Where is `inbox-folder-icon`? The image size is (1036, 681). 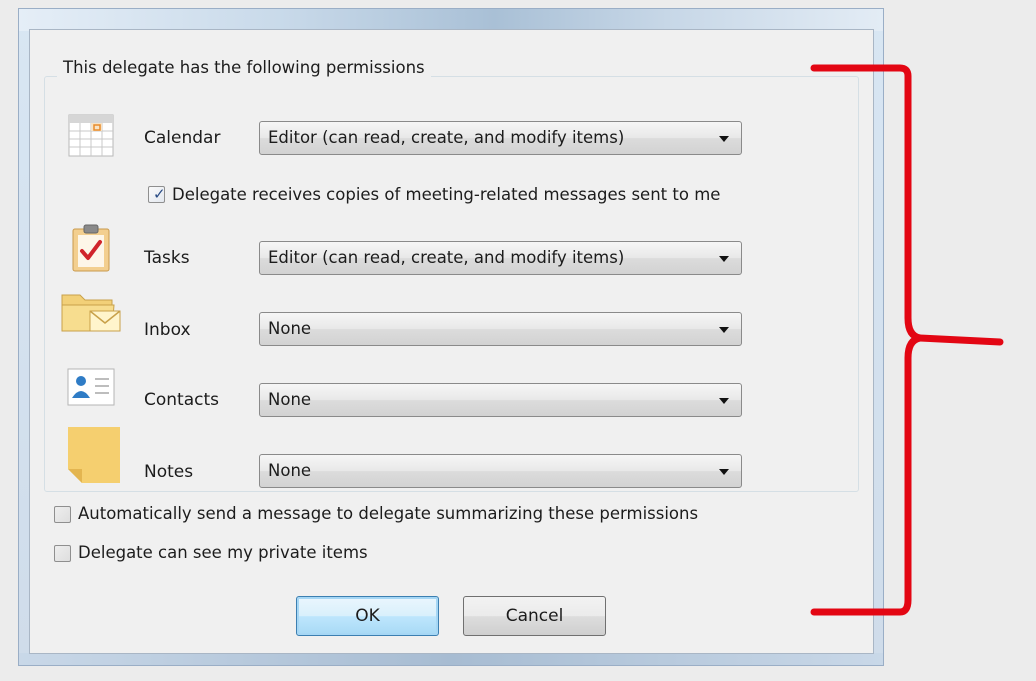 inbox-folder-icon is located at coordinates (92, 312).